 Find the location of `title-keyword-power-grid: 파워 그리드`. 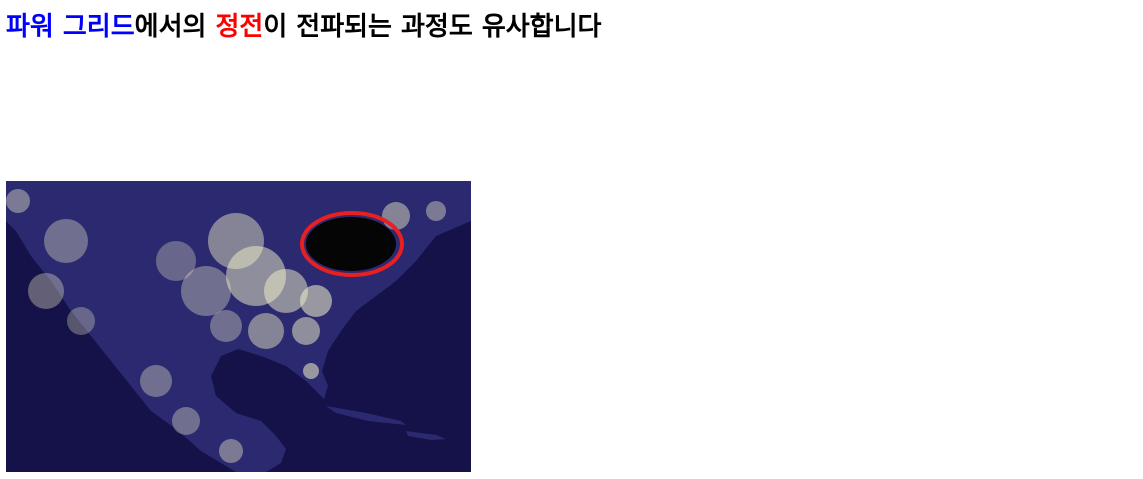

title-keyword-power-grid: 파워 그리드 is located at coordinates (70, 27).